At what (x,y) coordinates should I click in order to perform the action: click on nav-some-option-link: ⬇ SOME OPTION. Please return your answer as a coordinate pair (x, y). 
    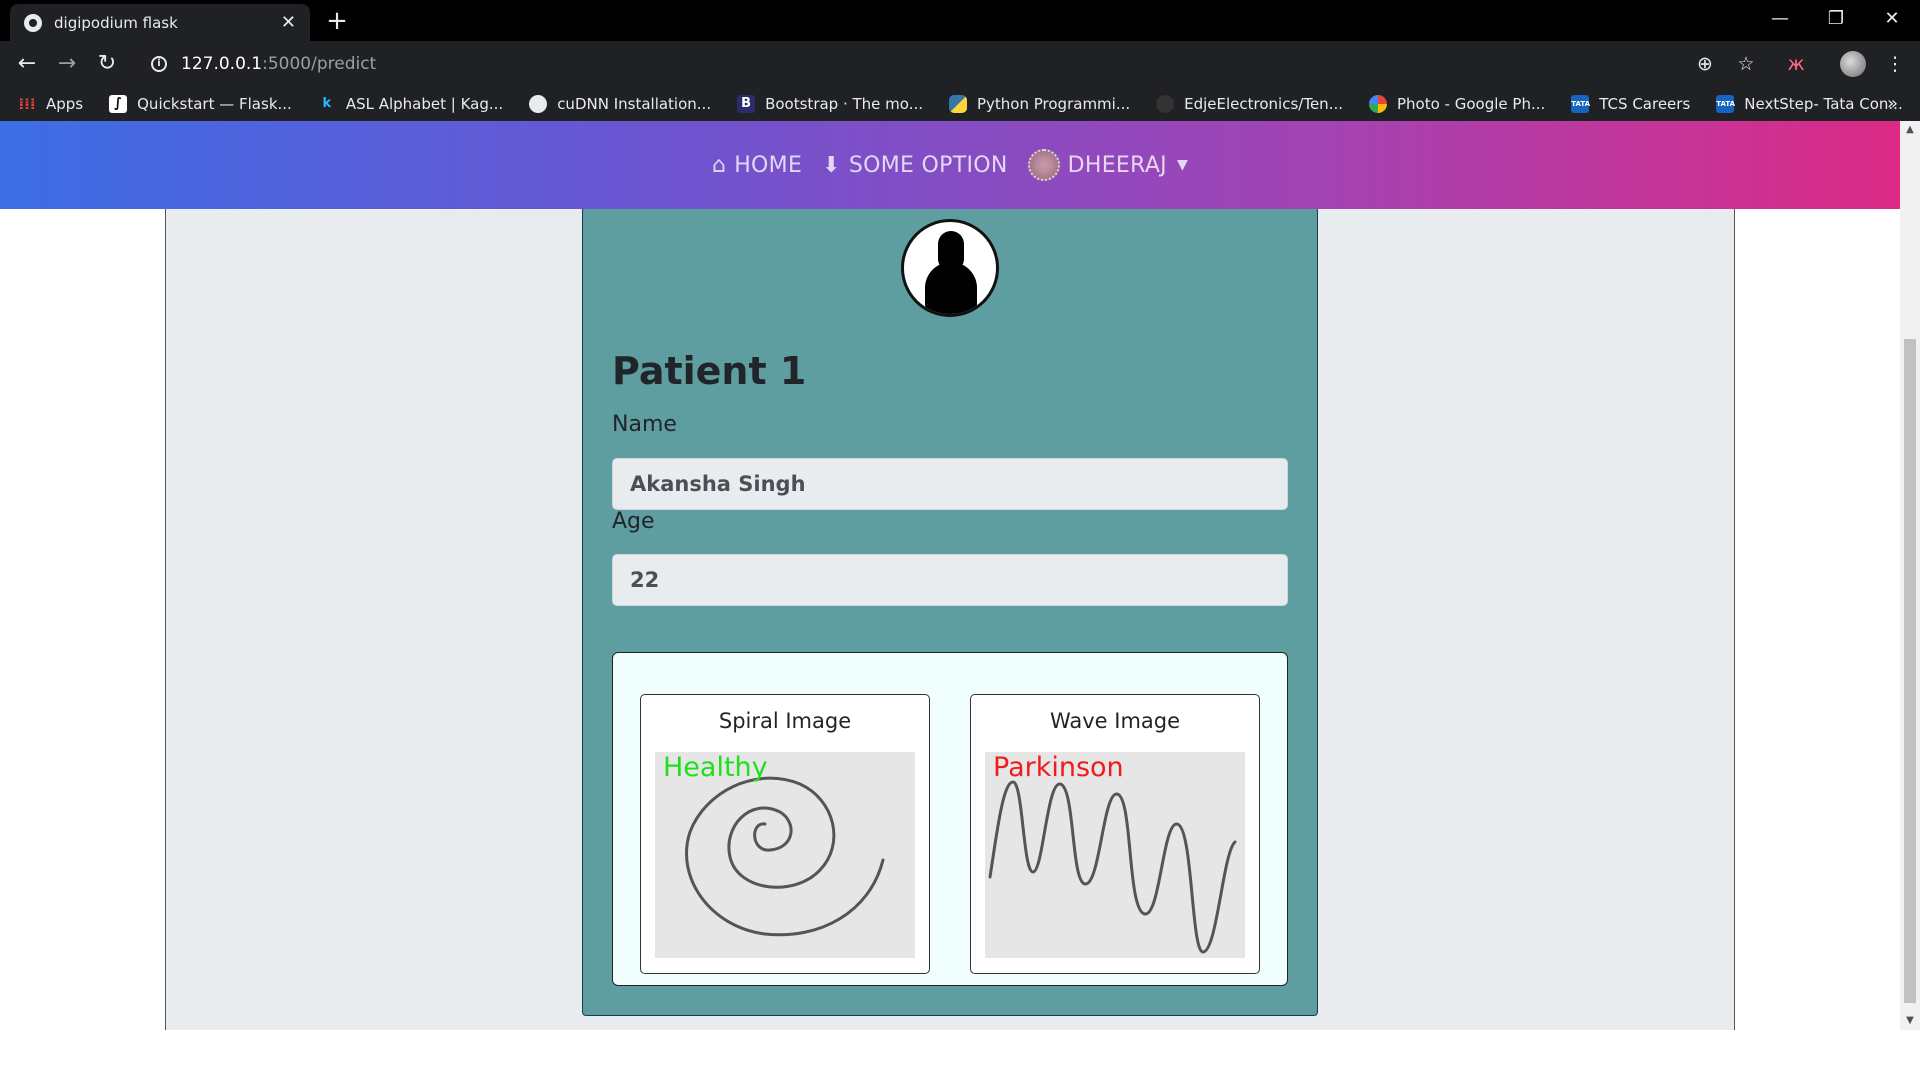
    Looking at the image, I should click on (914, 165).